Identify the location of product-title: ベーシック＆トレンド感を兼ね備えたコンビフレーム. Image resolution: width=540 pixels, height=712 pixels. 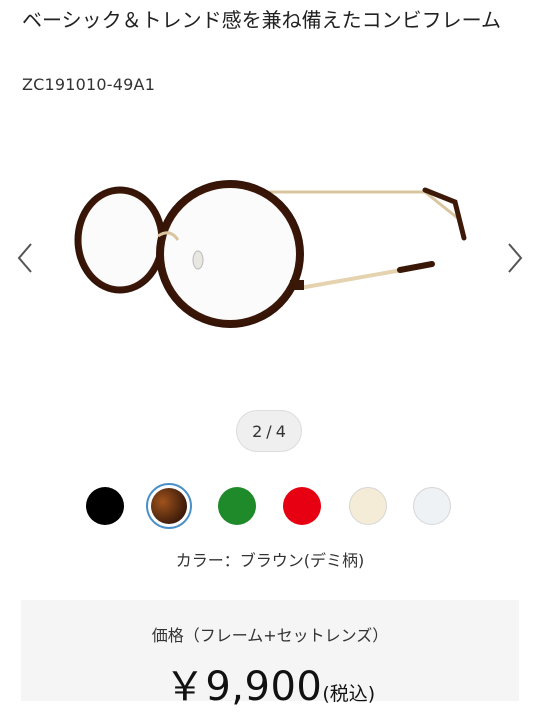
(261, 20).